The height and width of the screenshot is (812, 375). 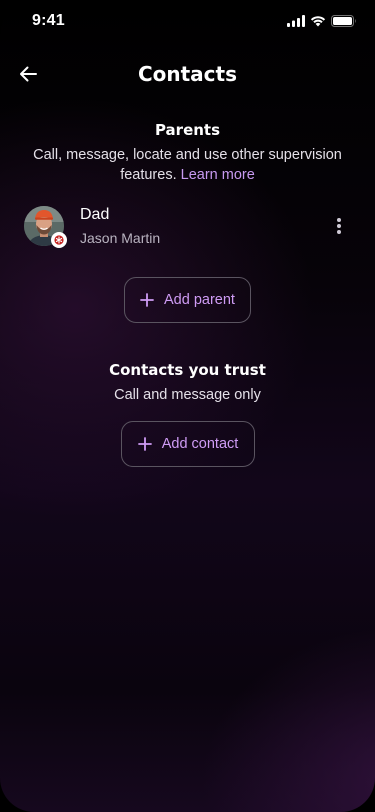 I want to click on add-parent-button: Add parent, so click(x=187, y=300).